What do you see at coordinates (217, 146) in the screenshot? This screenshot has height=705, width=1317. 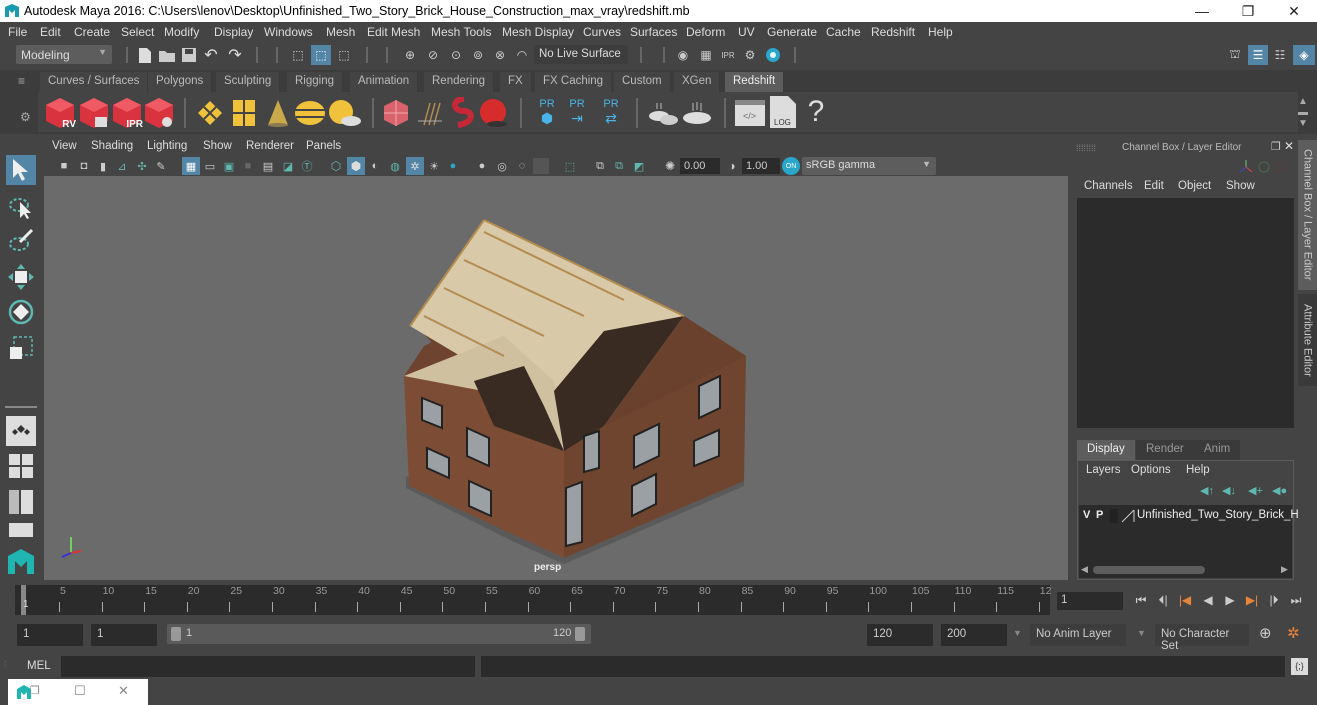 I see `viewport-menu-show: Show` at bounding box center [217, 146].